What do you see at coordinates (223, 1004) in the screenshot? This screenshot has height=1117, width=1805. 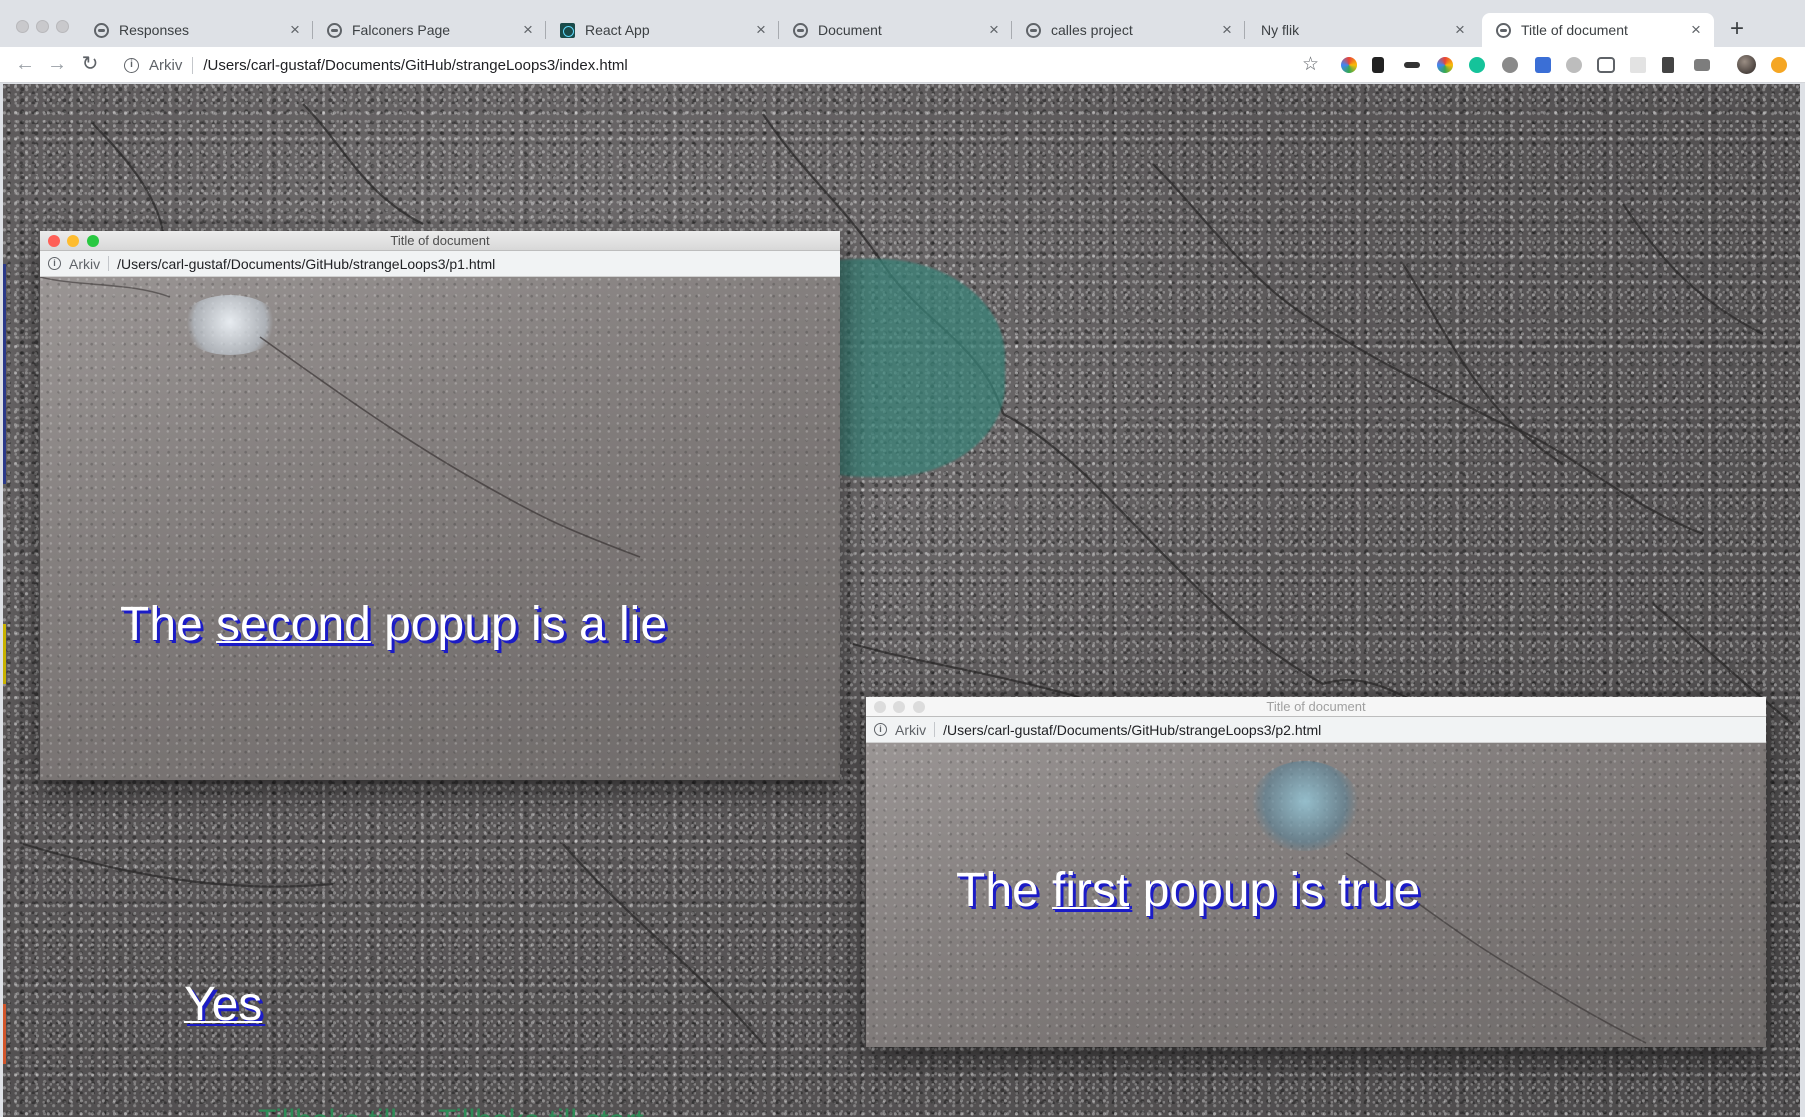 I see `yes-link: Yes` at bounding box center [223, 1004].